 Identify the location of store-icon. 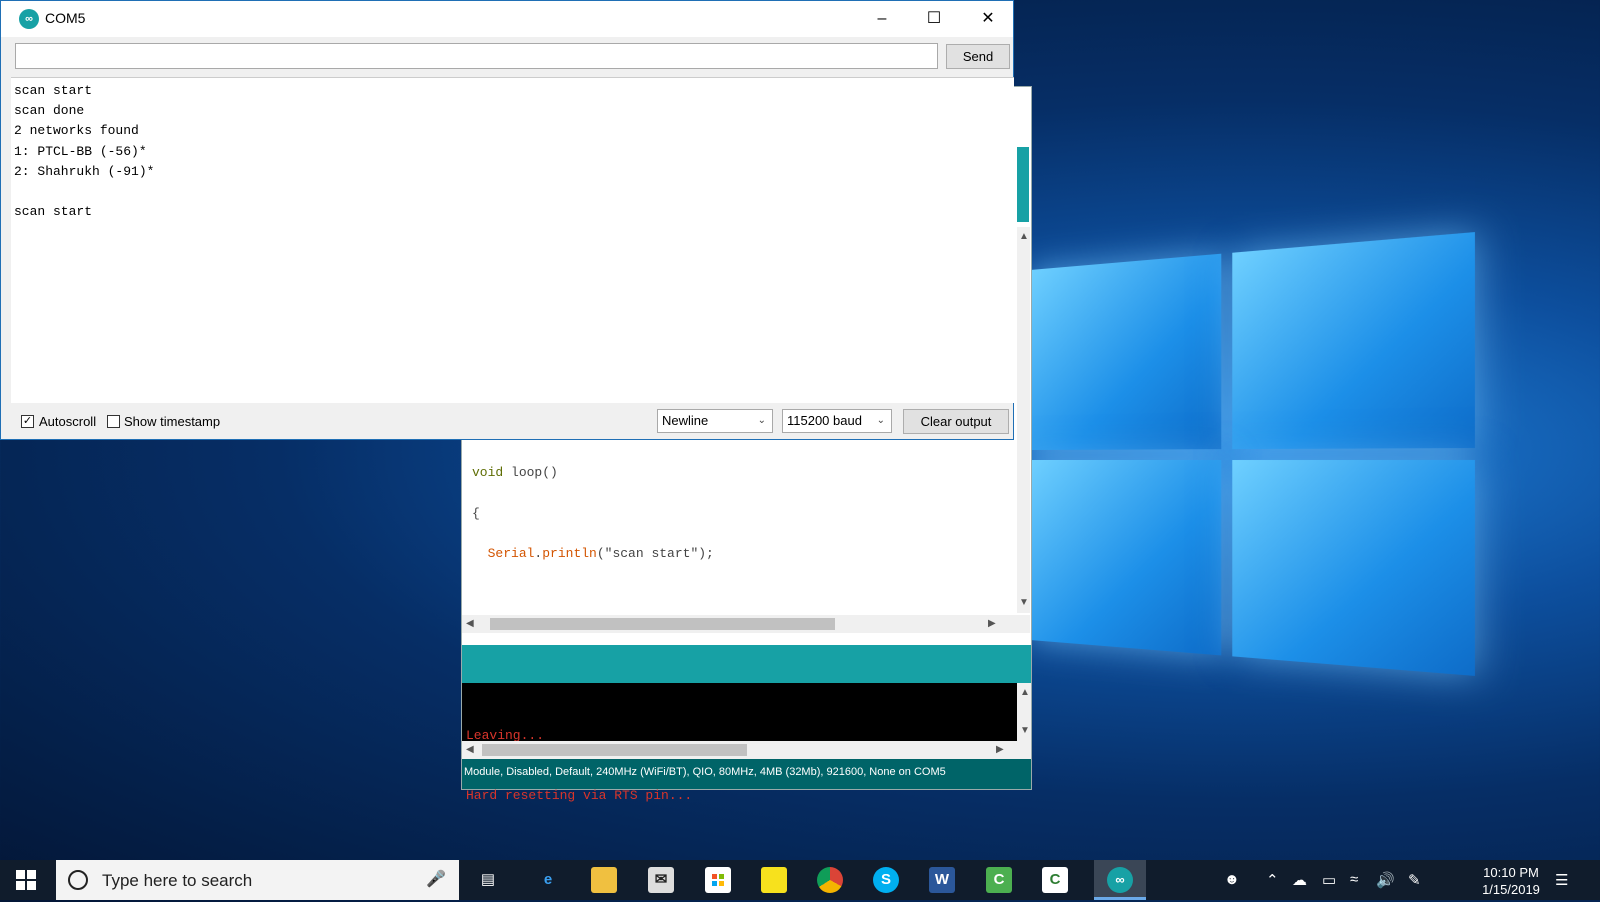
(718, 880).